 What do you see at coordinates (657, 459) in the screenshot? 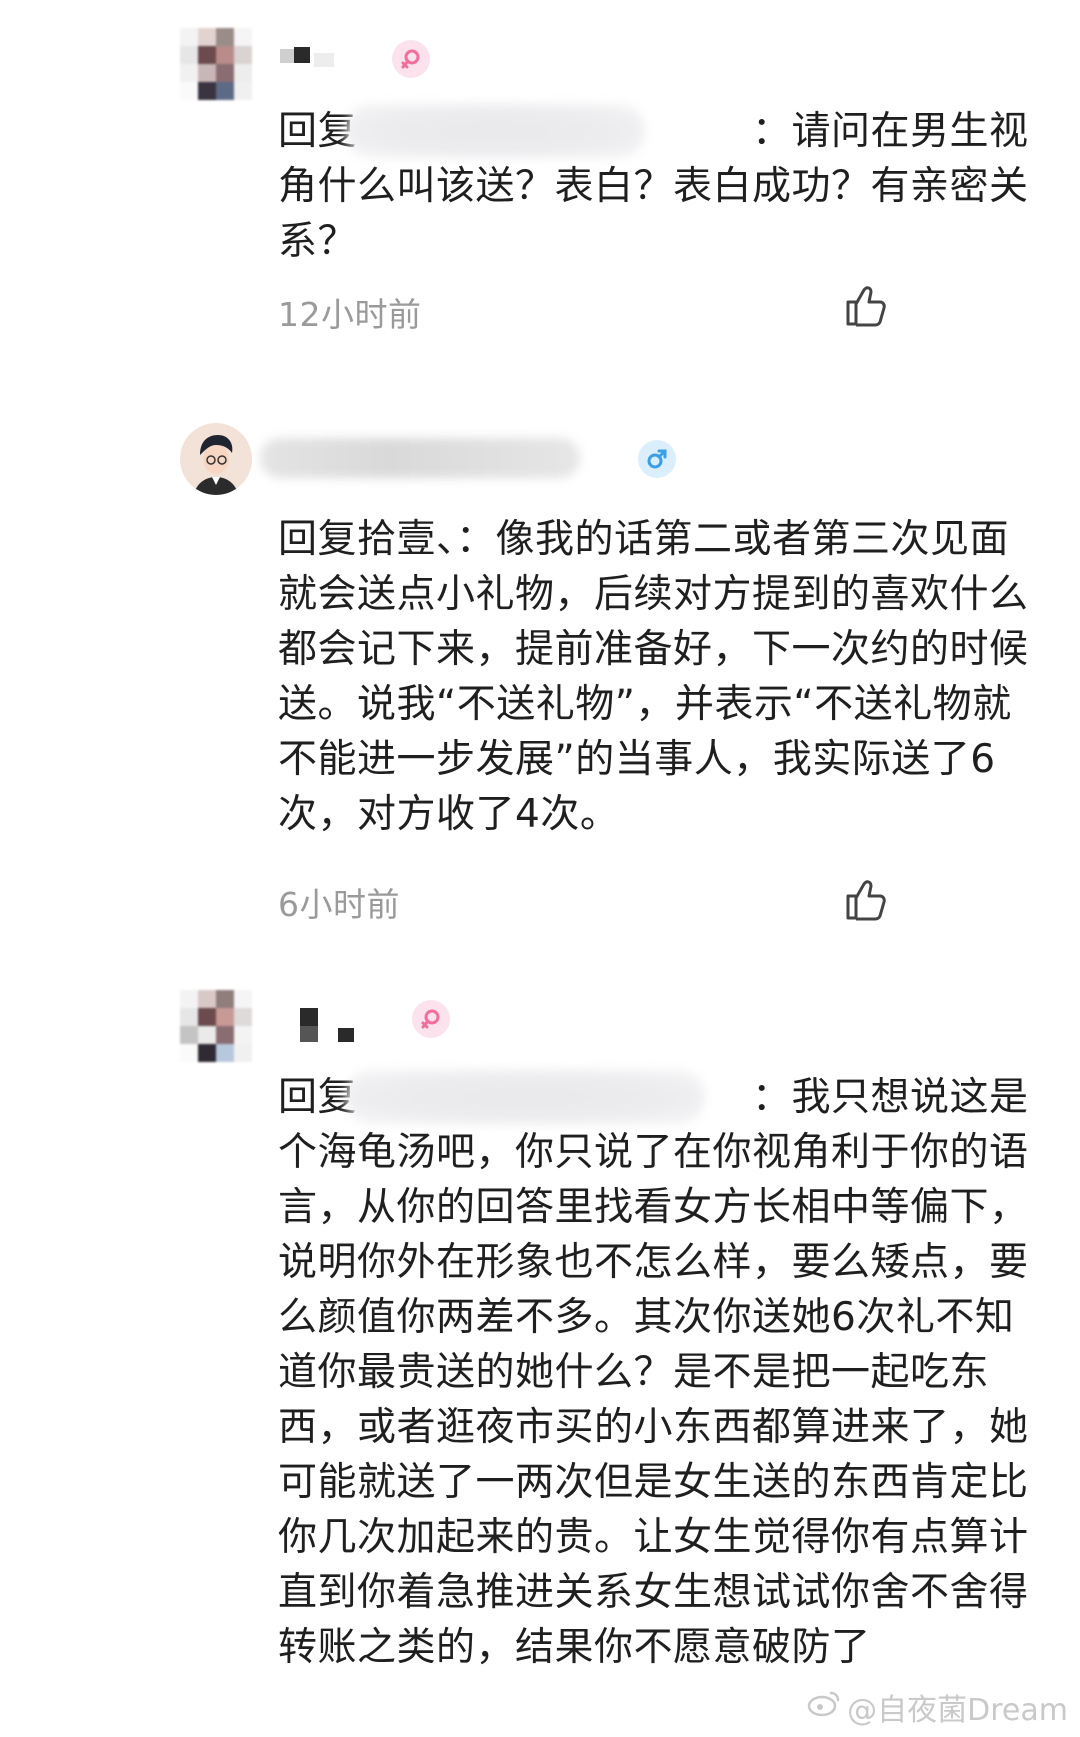
I see `male-symbol-icon` at bounding box center [657, 459].